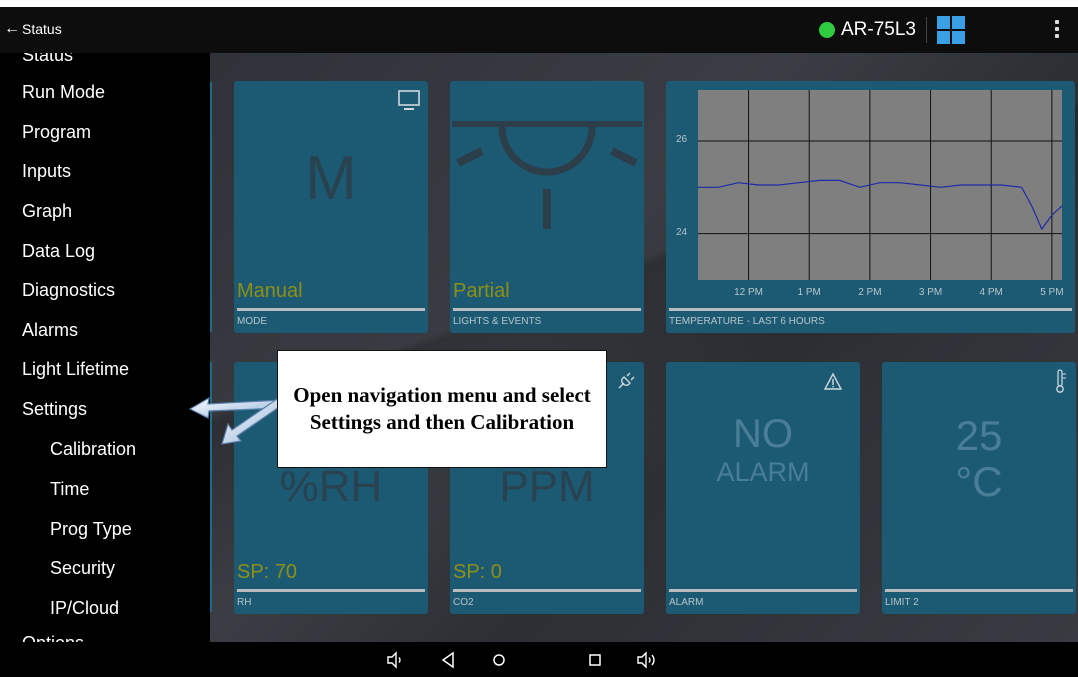 The width and height of the screenshot is (1078, 677). Describe the element at coordinates (647, 660) in the screenshot. I see `volume-up-icon` at that location.